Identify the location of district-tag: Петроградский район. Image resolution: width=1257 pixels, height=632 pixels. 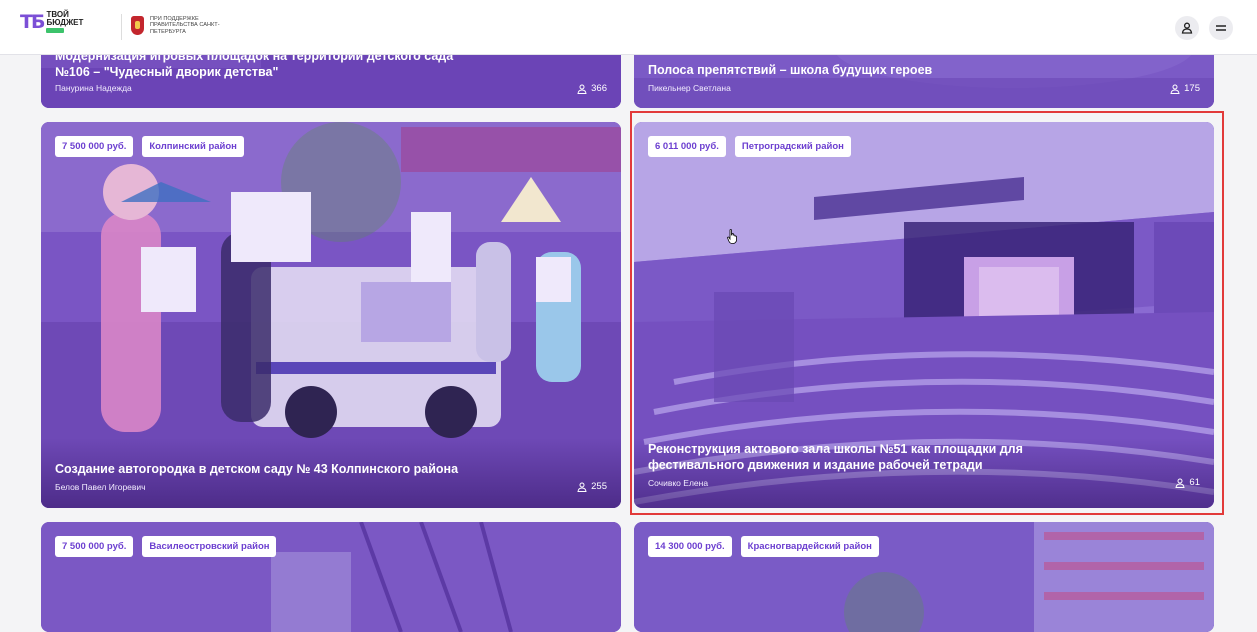
(792, 146).